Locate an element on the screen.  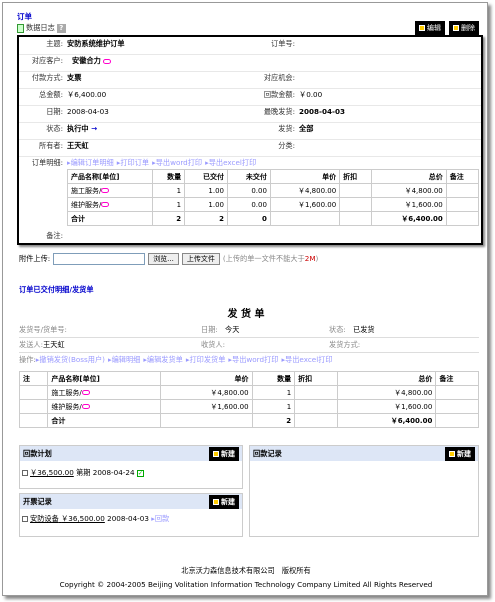
invoice-new-button: 新建 is located at coordinates (224, 501).